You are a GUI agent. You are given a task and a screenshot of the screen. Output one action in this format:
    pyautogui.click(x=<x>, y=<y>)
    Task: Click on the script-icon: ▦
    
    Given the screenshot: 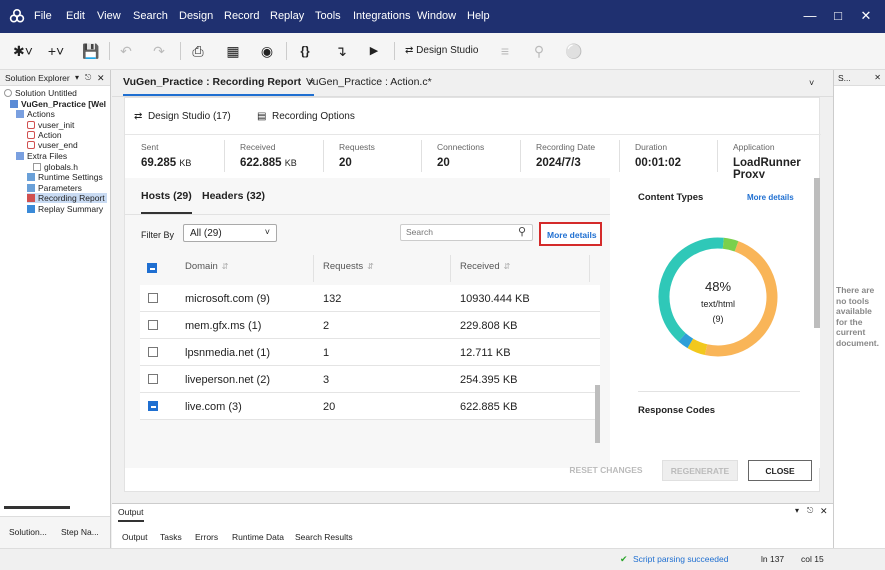 What is the action you would take?
    pyautogui.click(x=233, y=51)
    